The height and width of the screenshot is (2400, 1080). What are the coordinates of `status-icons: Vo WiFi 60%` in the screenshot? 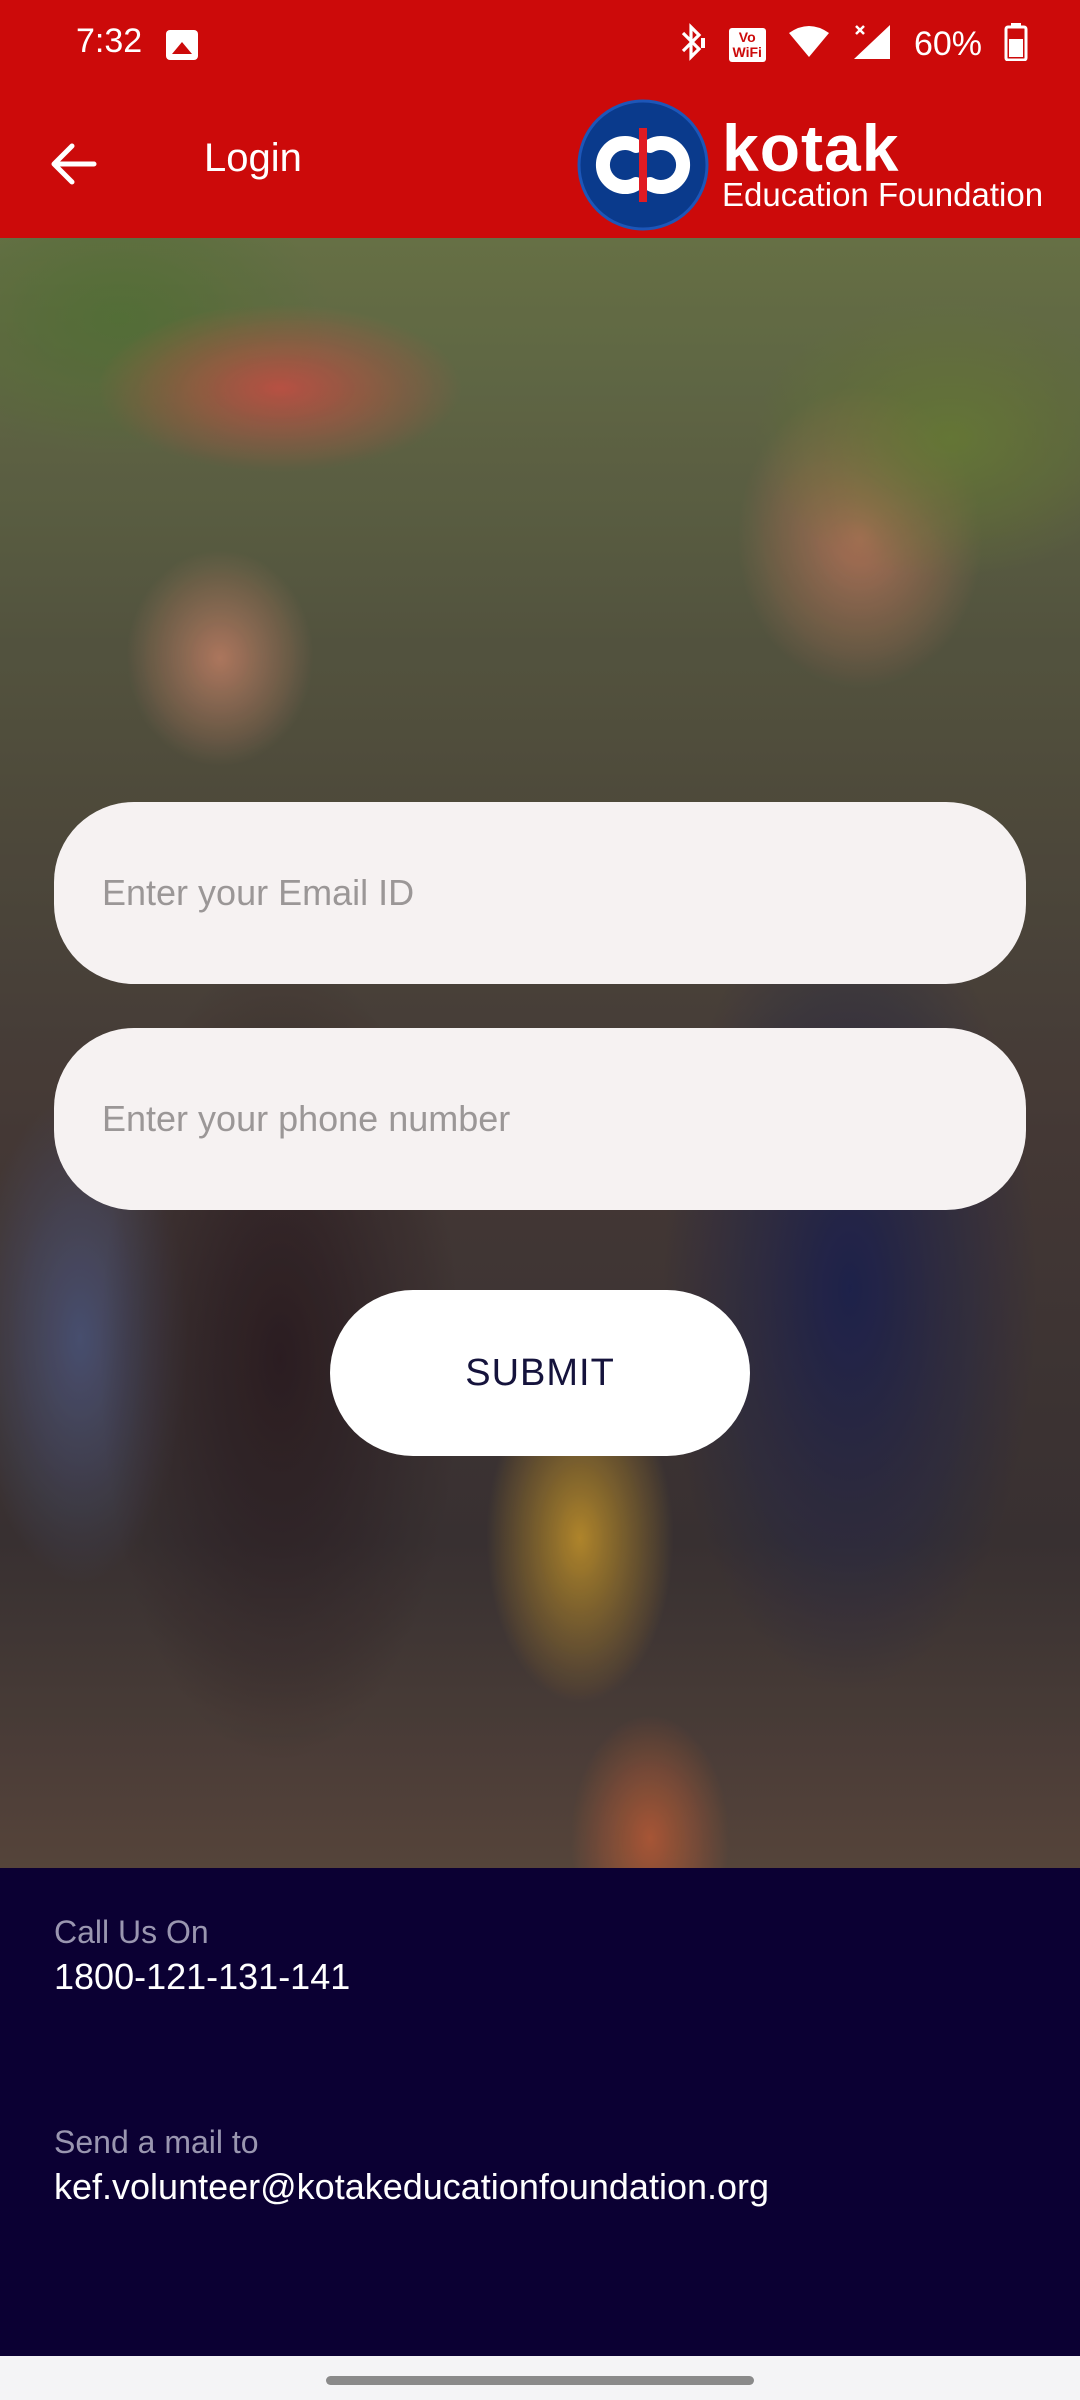 It's located at (852, 44).